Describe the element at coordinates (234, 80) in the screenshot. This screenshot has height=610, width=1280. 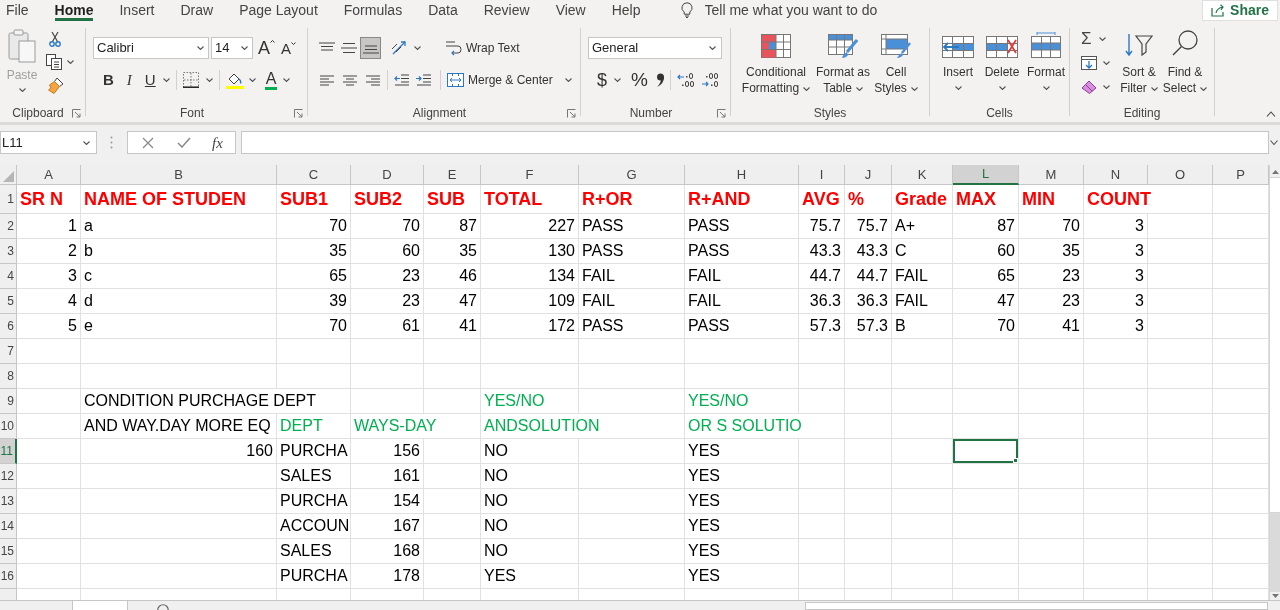
I see `fill-bucket-icon` at that location.